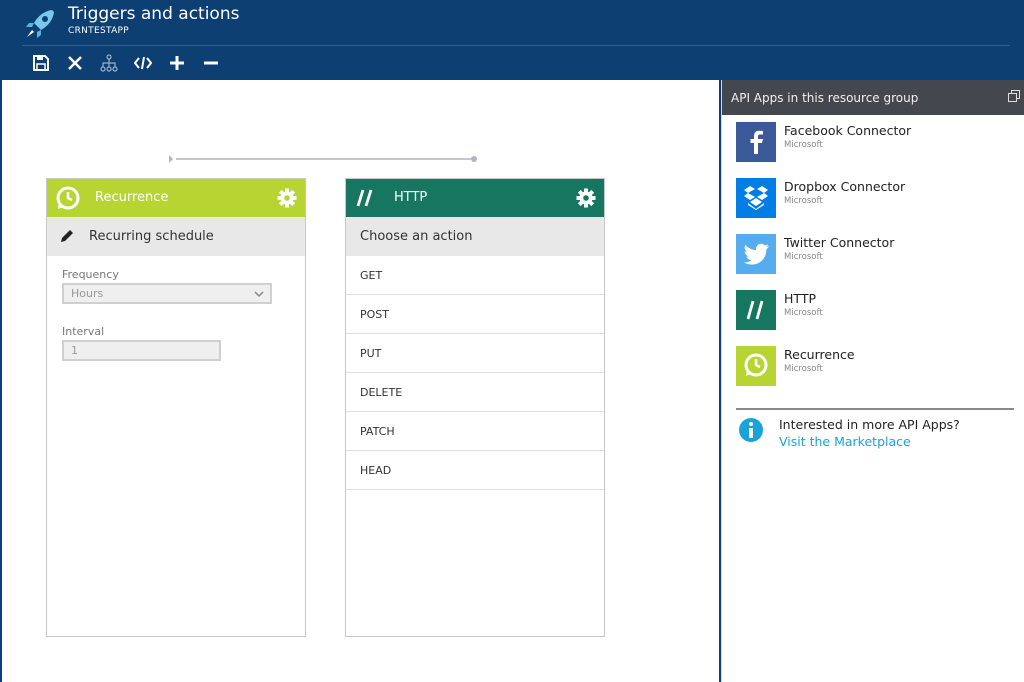  Describe the element at coordinates (875, 409) in the screenshot. I see `panel-divider` at that location.